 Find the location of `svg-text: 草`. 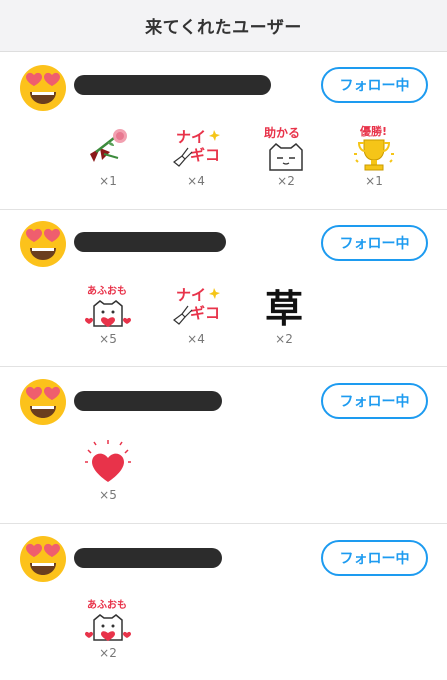

svg-text: 草 is located at coordinates (284, 308).